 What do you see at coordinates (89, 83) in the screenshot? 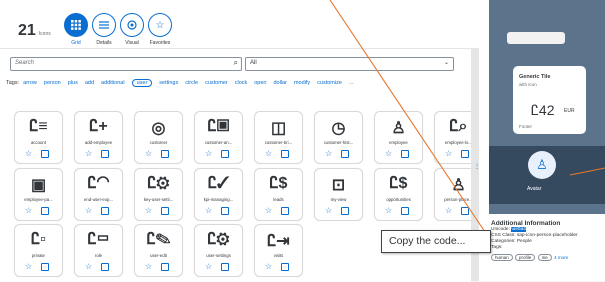
I see `tag-chip: add` at bounding box center [89, 83].